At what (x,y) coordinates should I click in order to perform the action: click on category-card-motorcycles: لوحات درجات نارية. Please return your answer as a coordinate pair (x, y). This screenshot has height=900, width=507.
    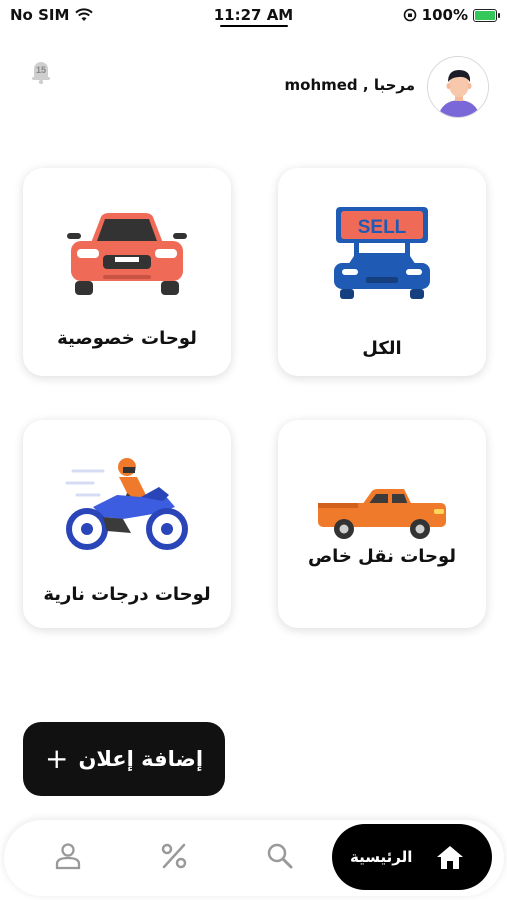
    Looking at the image, I should click on (127, 524).